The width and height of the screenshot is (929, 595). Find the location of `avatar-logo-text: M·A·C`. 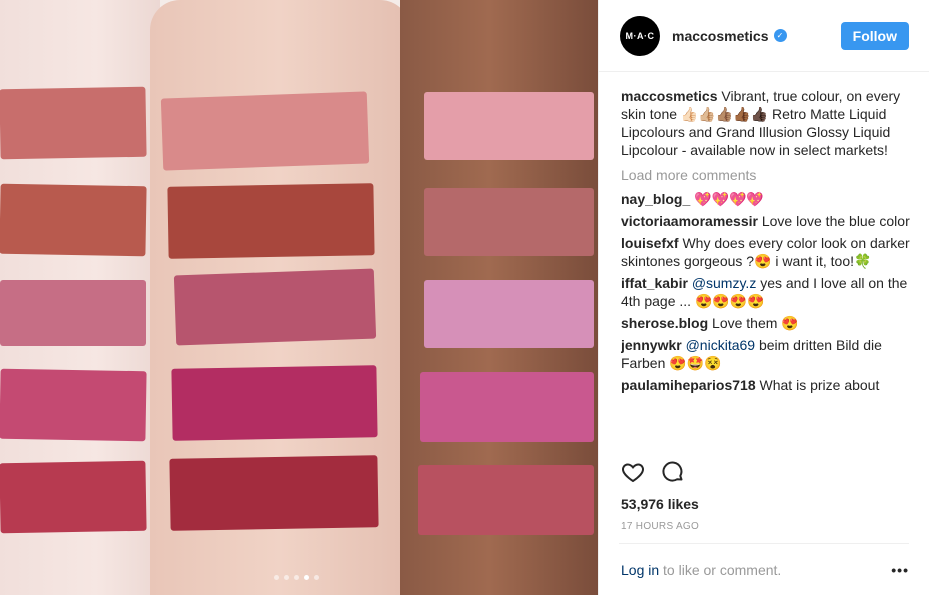

avatar-logo-text: M·A·C is located at coordinates (640, 35).